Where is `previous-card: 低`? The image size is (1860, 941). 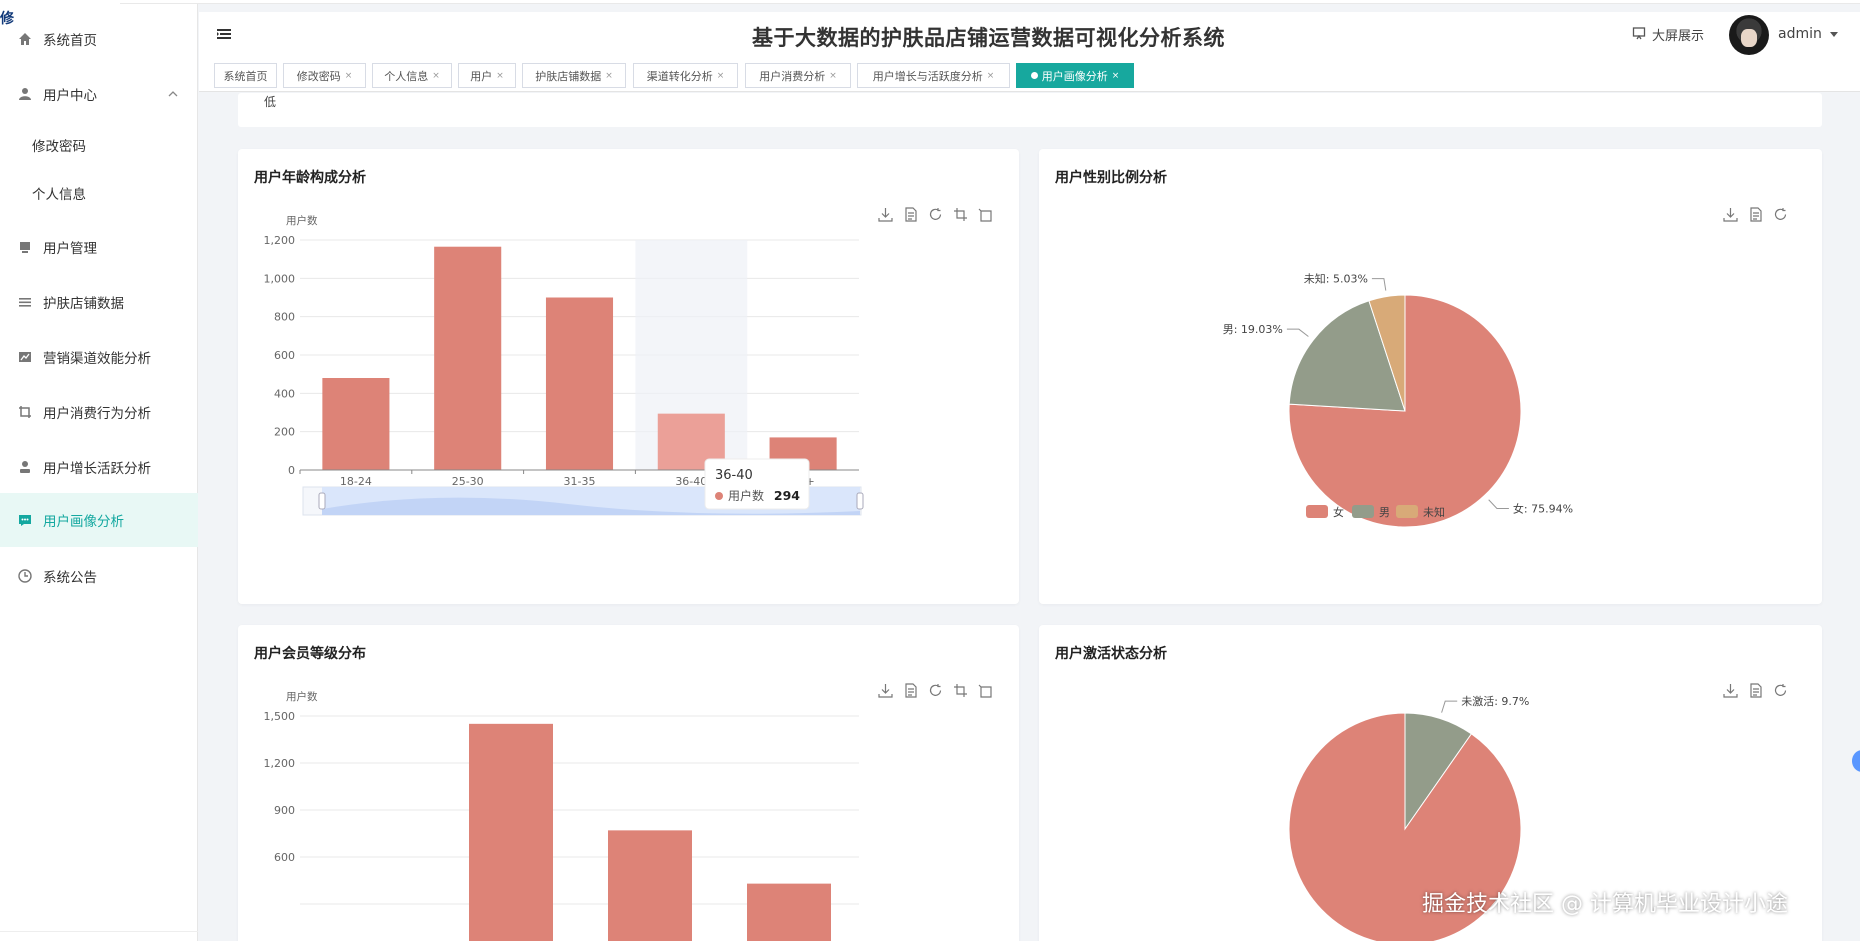 previous-card: 低 is located at coordinates (1030, 110).